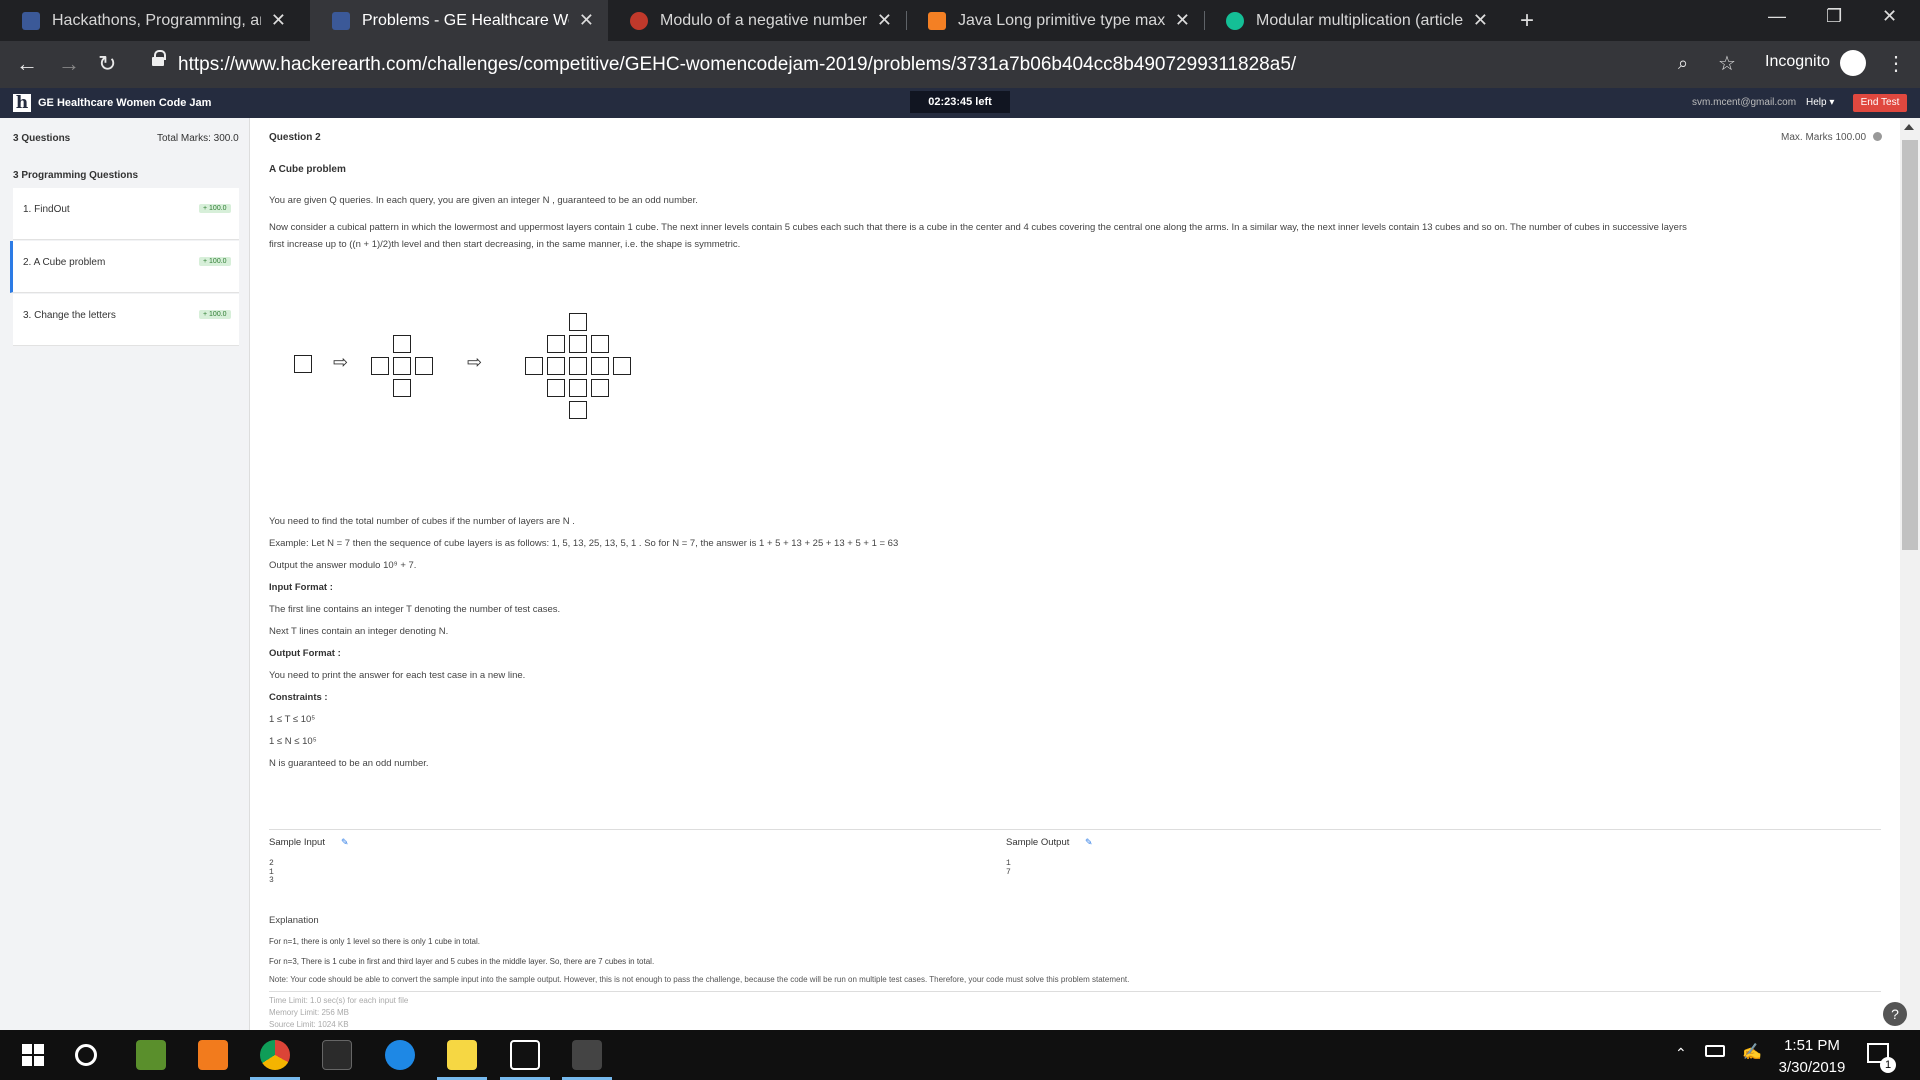 The height and width of the screenshot is (1080, 1920). Describe the element at coordinates (337, 1055) in the screenshot. I see `snipping-tool-icon` at that location.